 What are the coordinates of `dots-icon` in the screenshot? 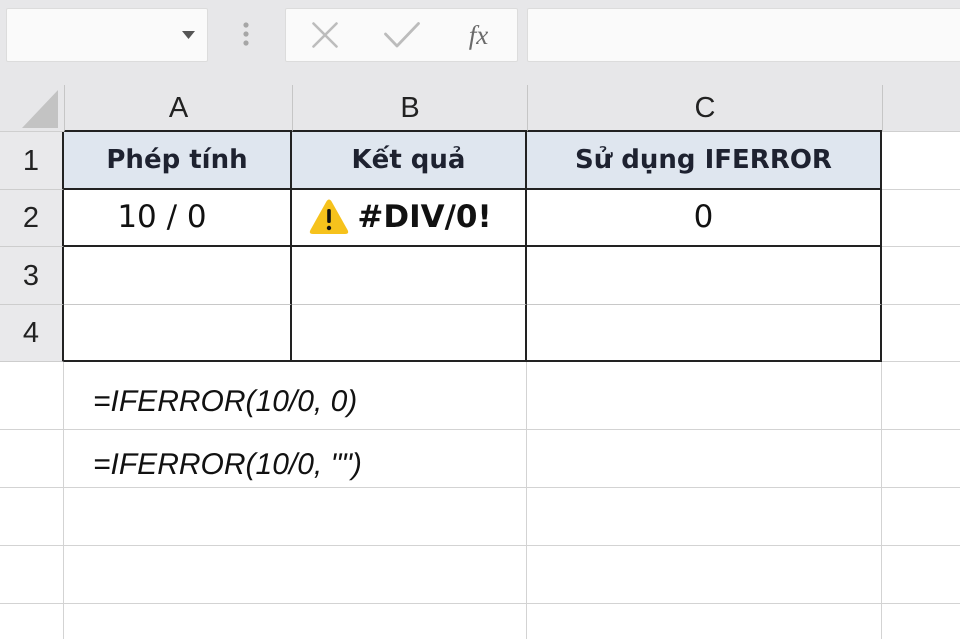 It's located at (246, 34).